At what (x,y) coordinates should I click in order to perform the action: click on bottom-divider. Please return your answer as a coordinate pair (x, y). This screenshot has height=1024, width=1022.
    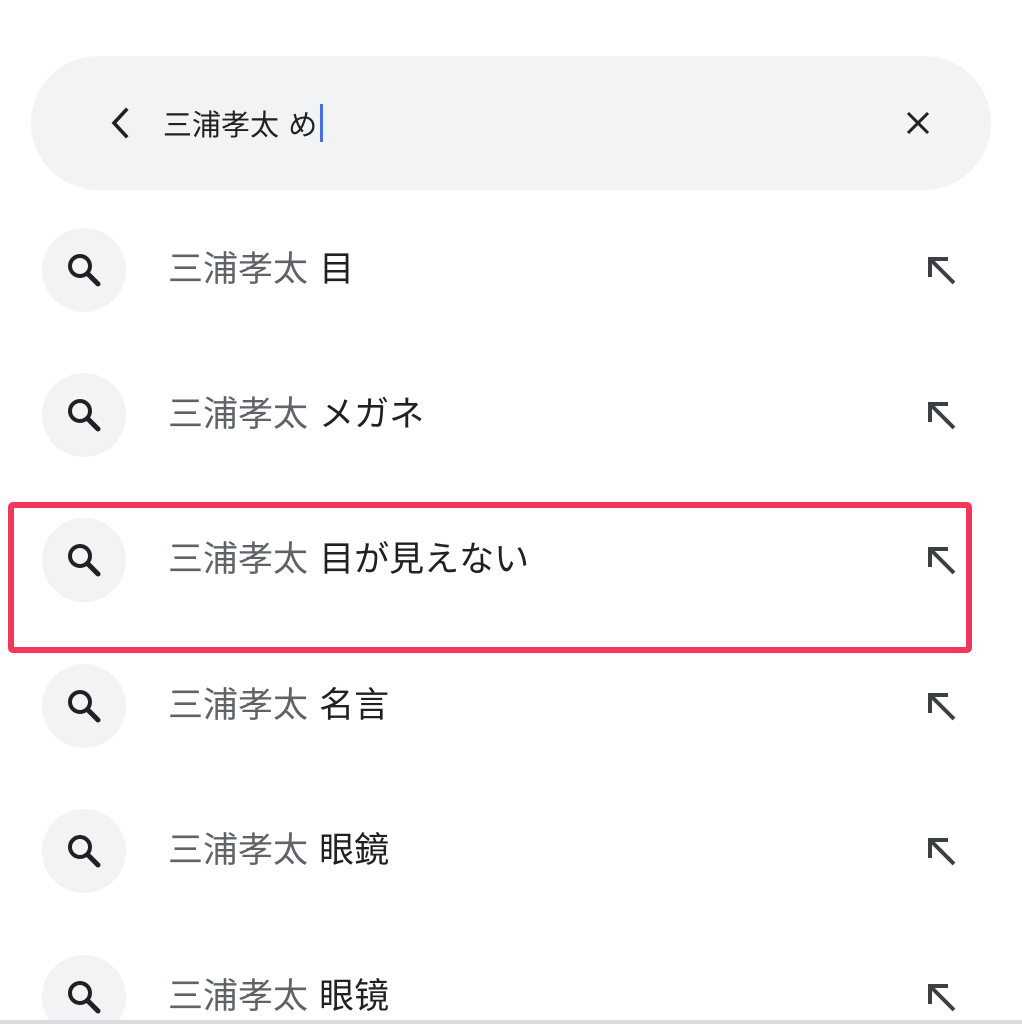
    Looking at the image, I should click on (511, 1022).